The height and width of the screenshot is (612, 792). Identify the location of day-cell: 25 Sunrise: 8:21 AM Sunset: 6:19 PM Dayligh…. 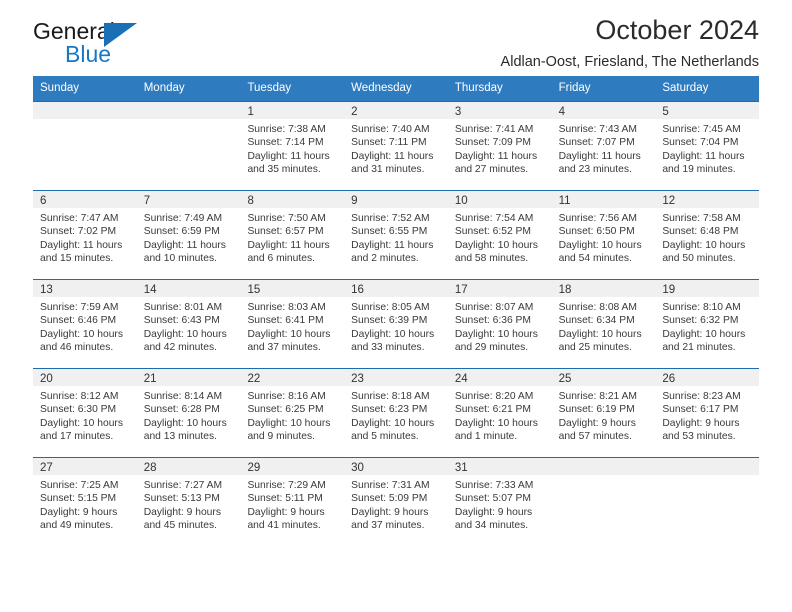
(603, 413).